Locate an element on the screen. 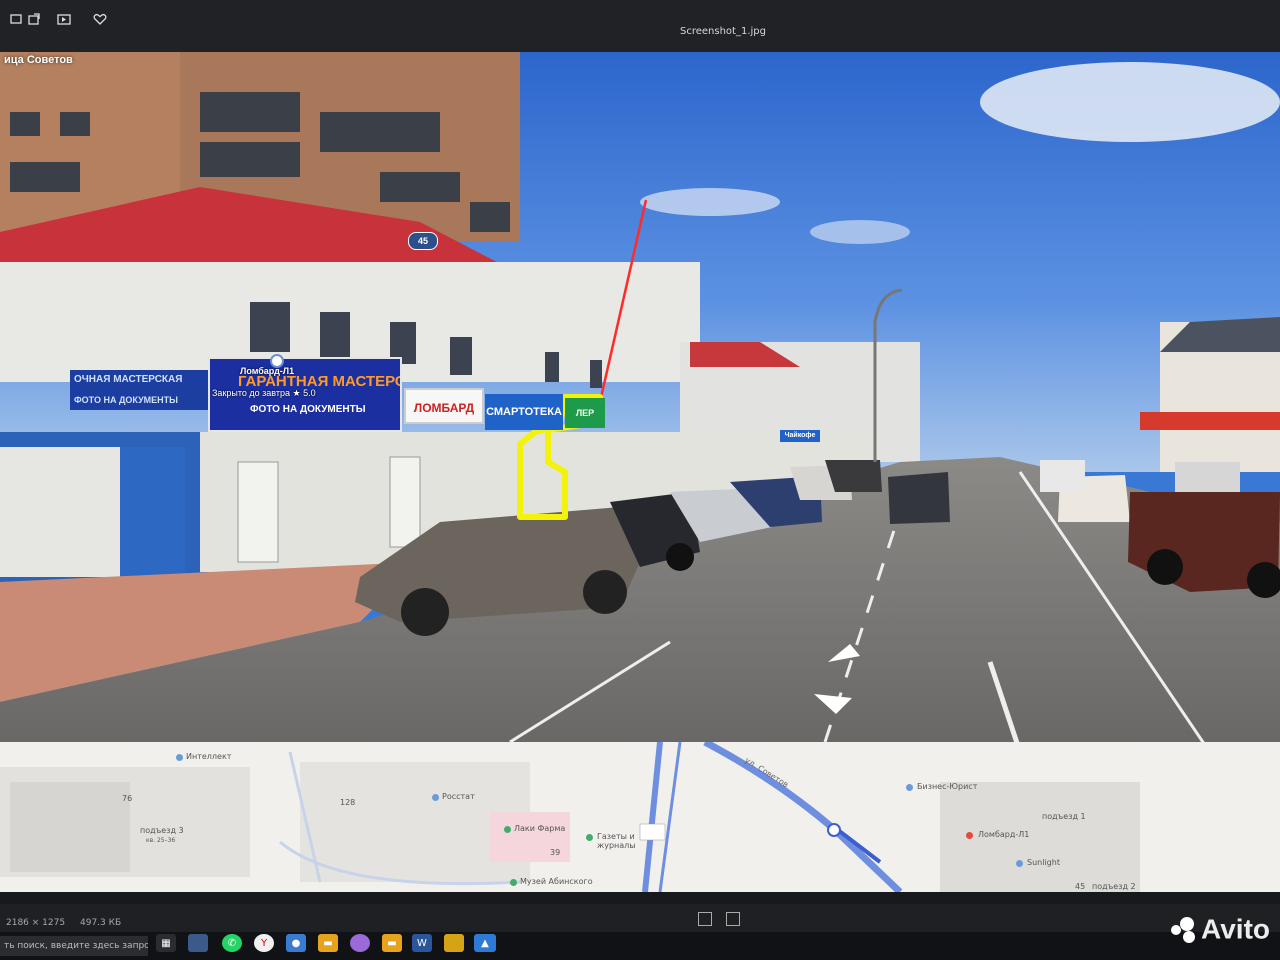 The width and height of the screenshot is (1280, 960). map-label-muzey: Музей Абинского is located at coordinates (556, 881).